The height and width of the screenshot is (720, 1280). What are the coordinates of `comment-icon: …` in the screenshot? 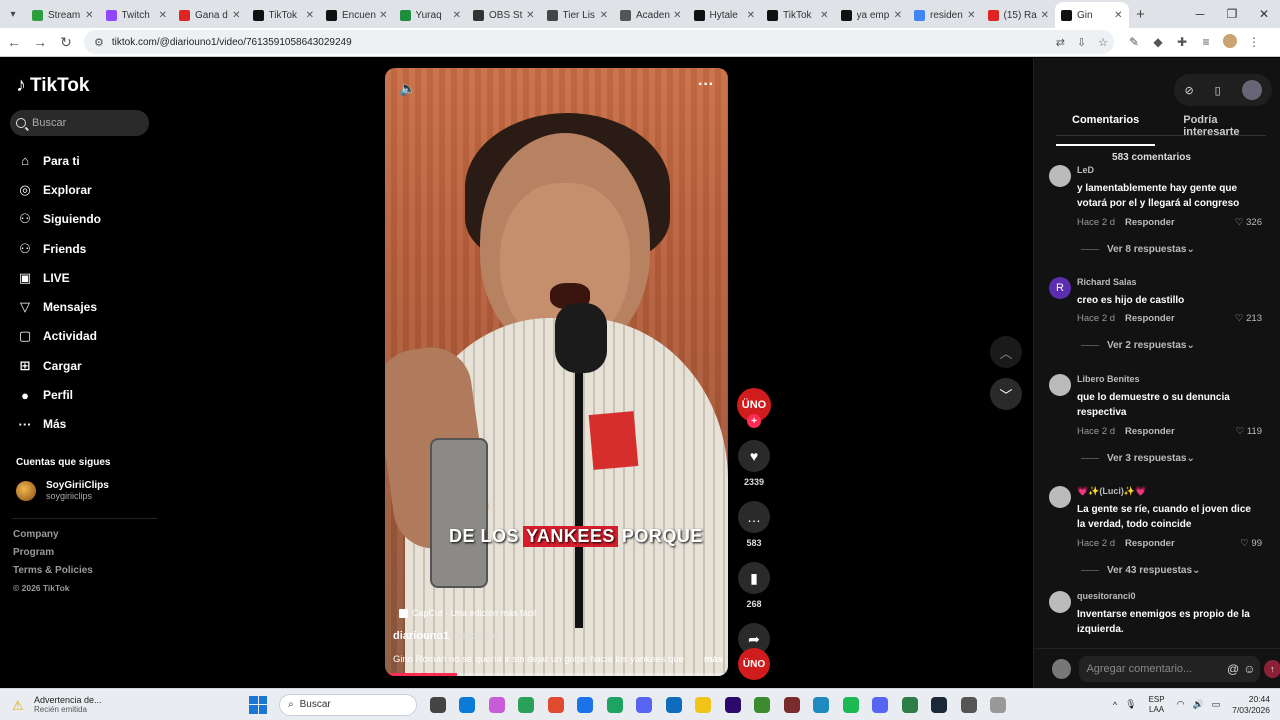 It's located at (754, 517).